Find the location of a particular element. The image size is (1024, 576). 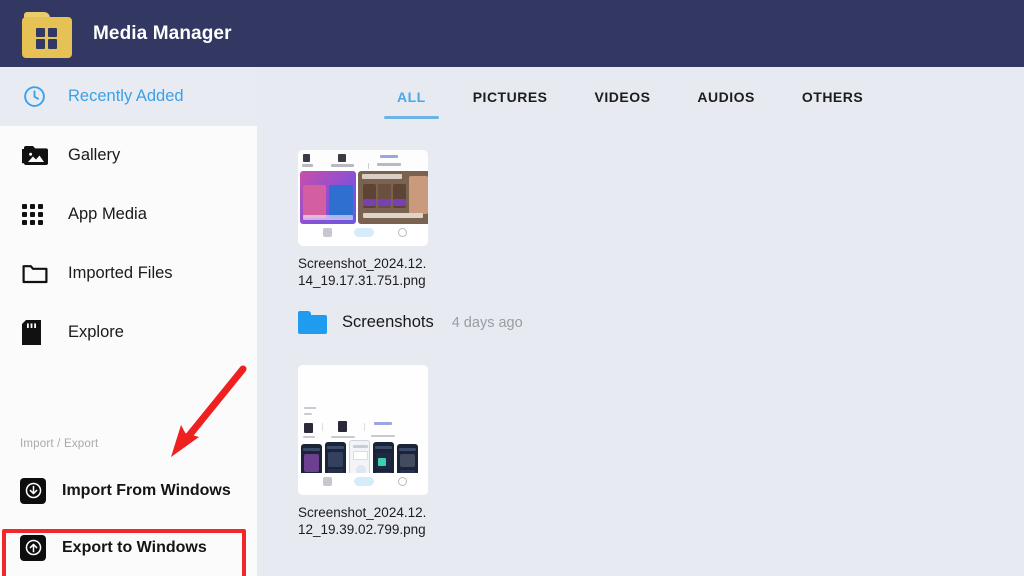

tab-pictures: PICTURES is located at coordinates (510, 99).